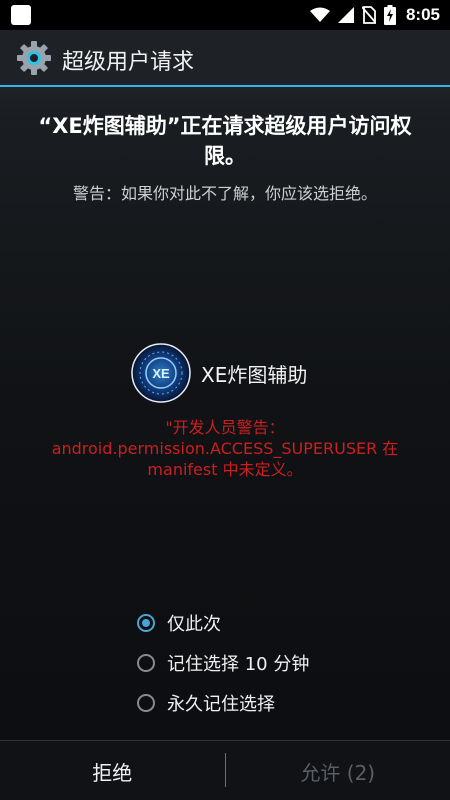 The width and height of the screenshot is (450, 800). Describe the element at coordinates (223, 623) in the screenshot. I see `option-once: 仅此次` at that location.